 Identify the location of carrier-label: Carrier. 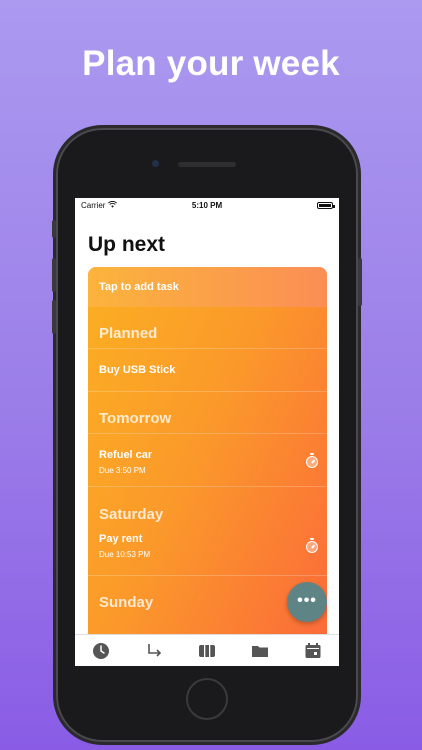
(93, 205).